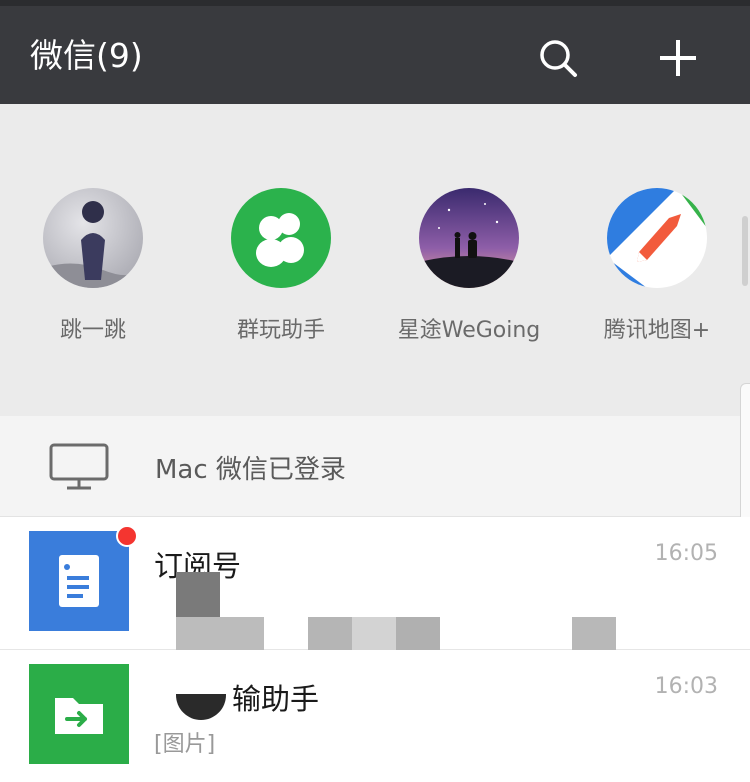 This screenshot has width=750, height=782. I want to click on wegoing-app-icon, so click(469, 238).